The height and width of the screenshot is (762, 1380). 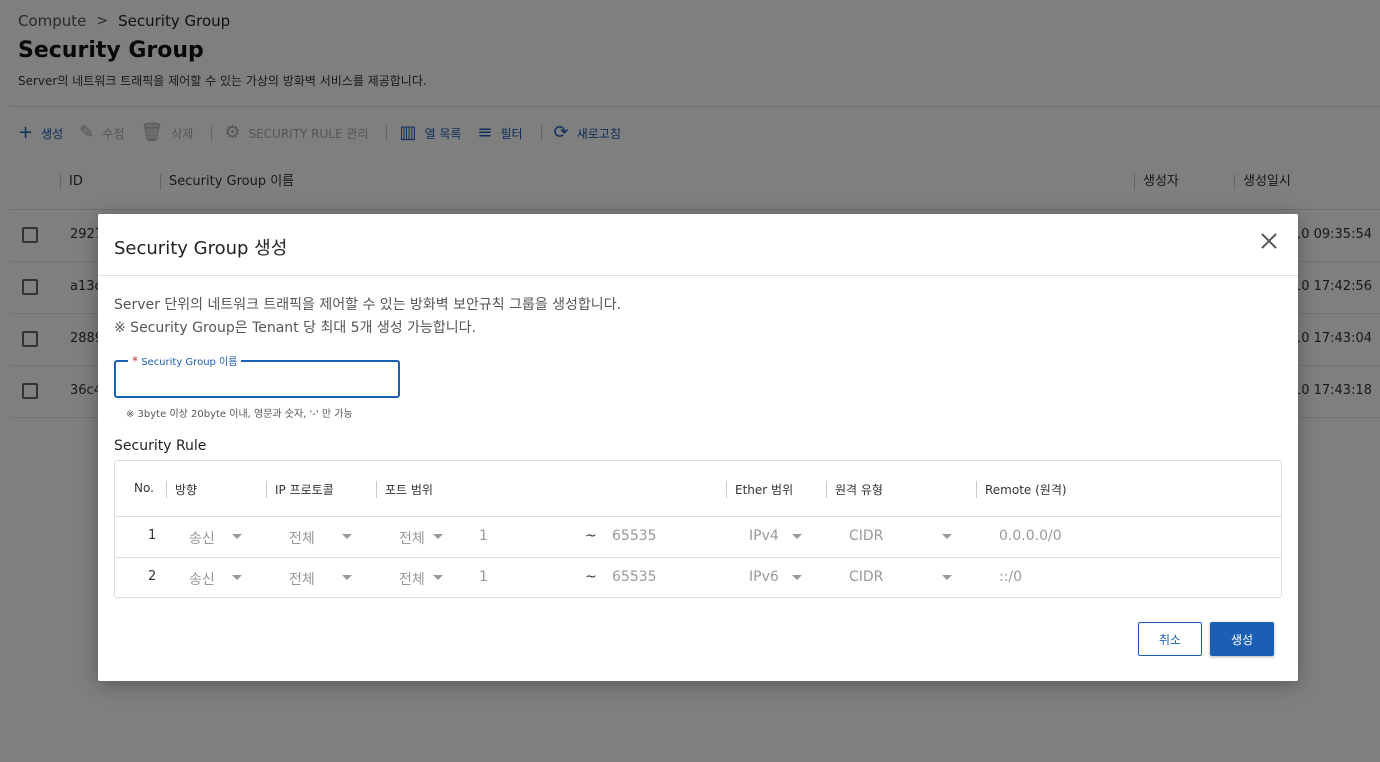 I want to click on rule-header-port-range: 포트 범위, so click(x=404, y=489).